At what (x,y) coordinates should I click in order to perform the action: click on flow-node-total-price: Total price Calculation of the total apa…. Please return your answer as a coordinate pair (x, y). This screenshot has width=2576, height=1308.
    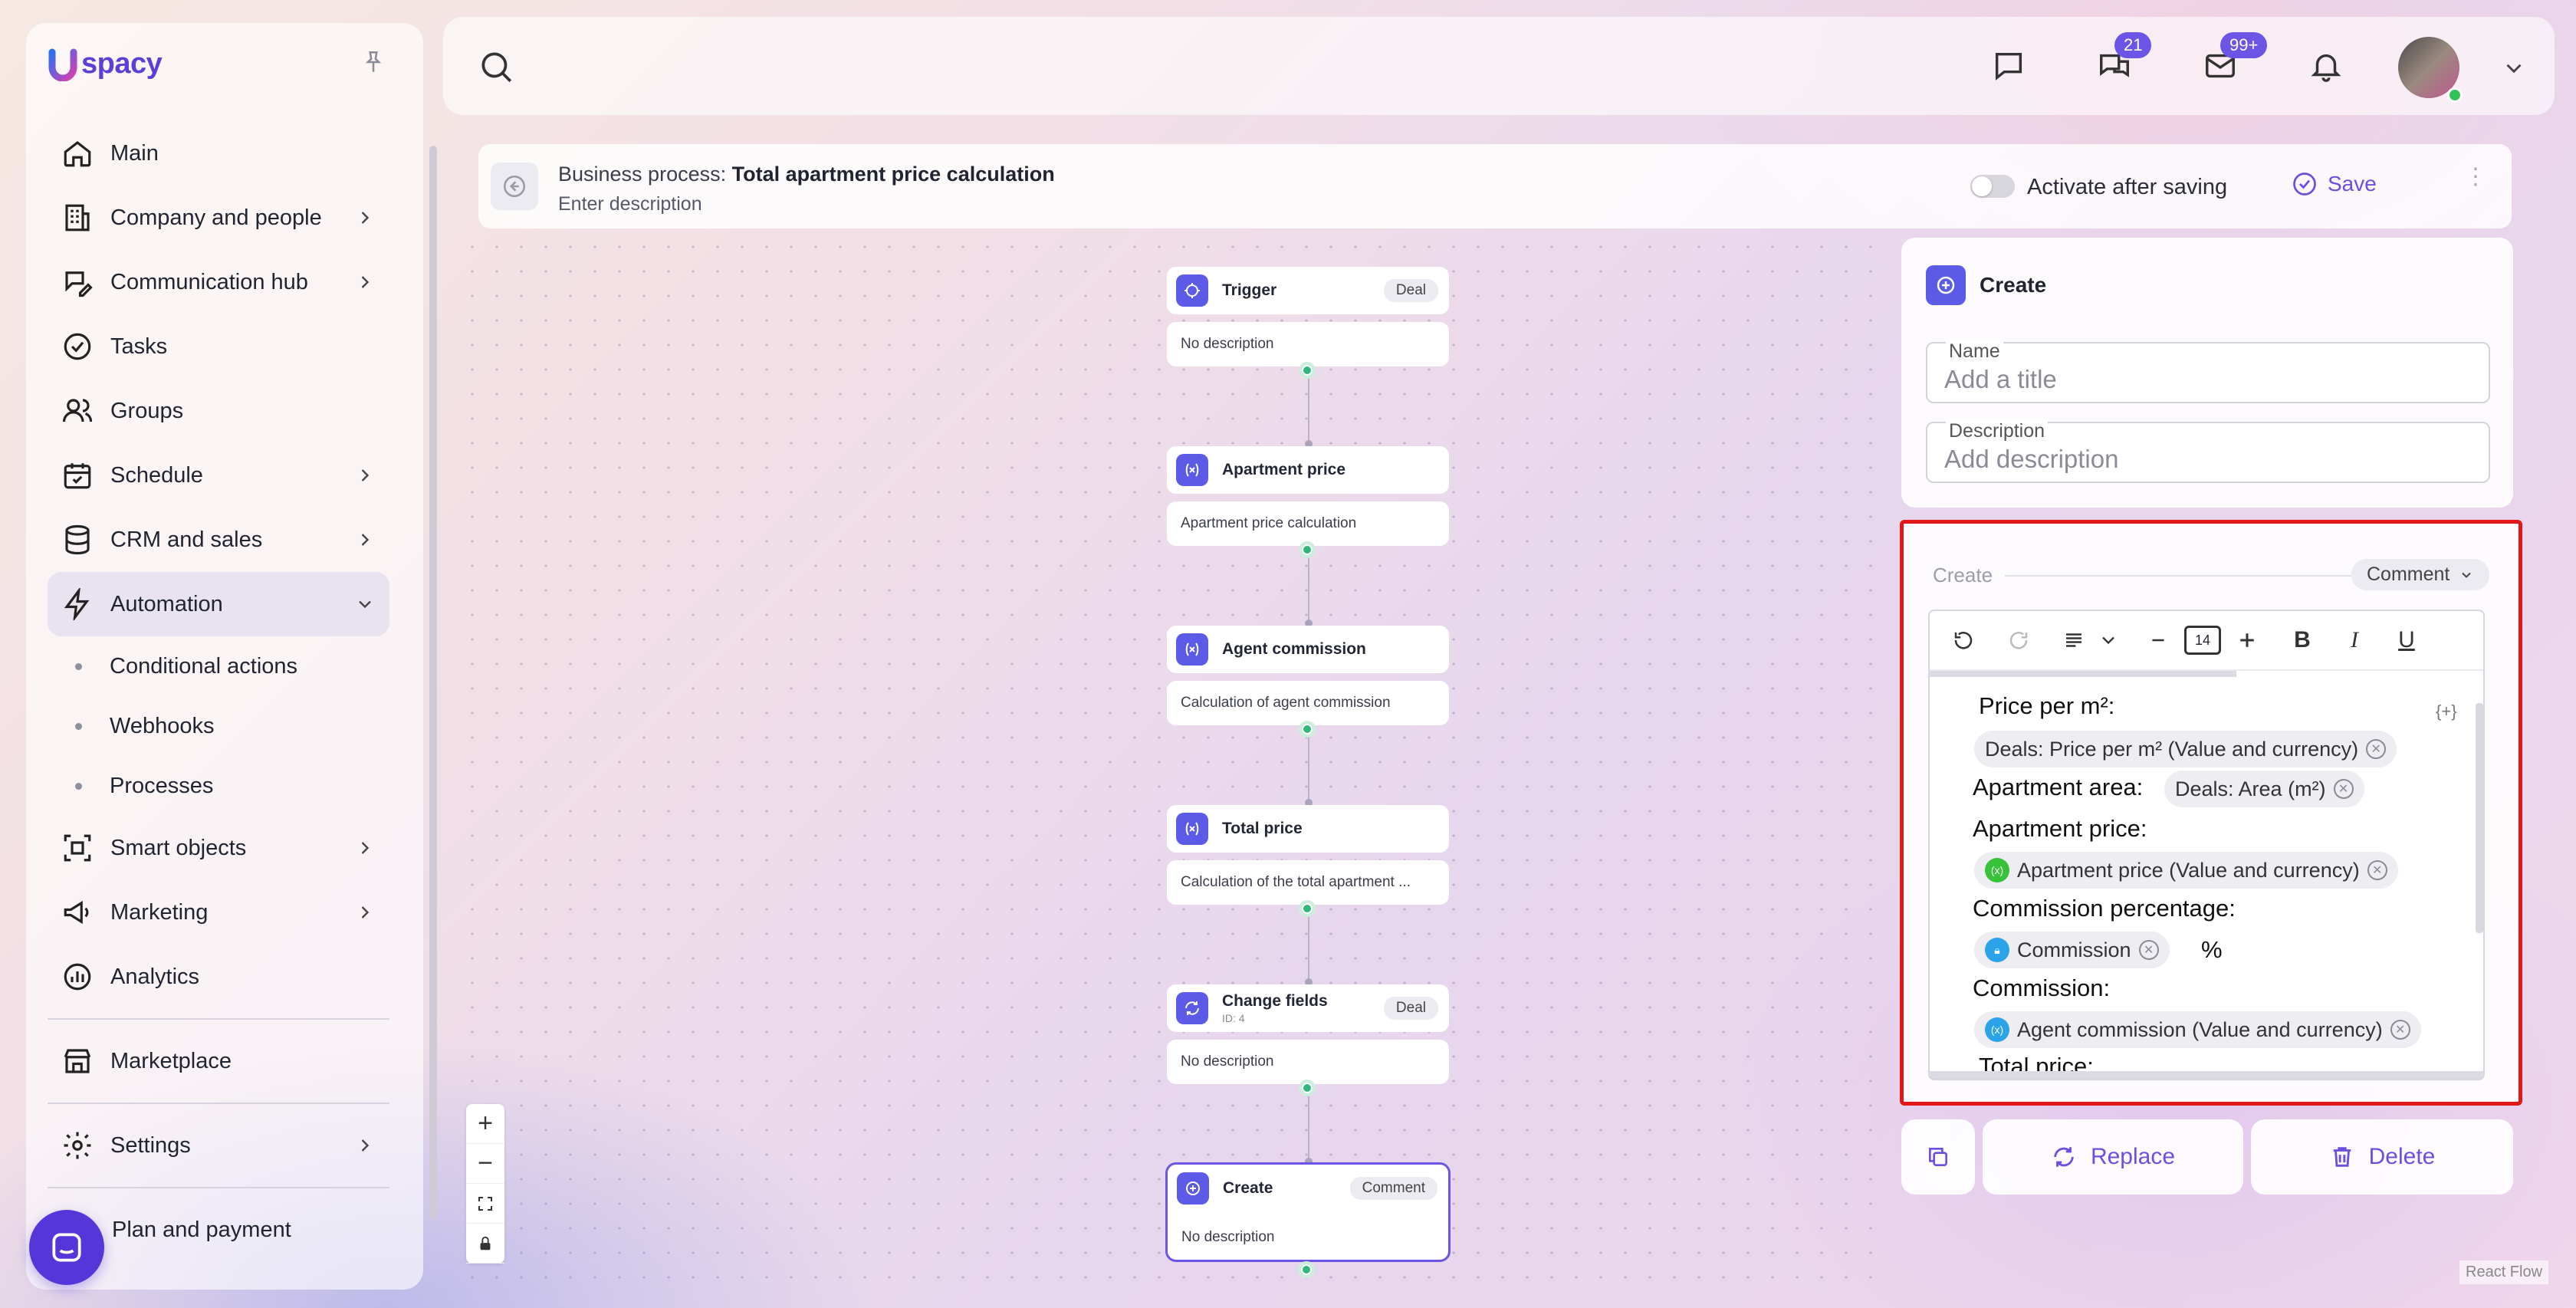
    Looking at the image, I should click on (1308, 861).